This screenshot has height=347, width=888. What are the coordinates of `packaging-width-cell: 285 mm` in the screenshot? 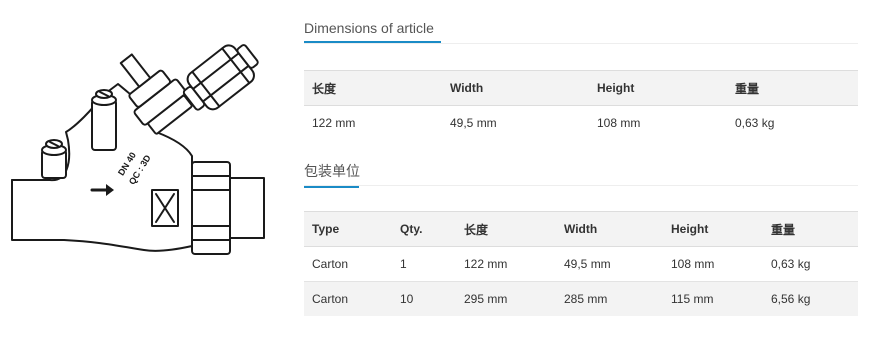 It's located at (609, 298).